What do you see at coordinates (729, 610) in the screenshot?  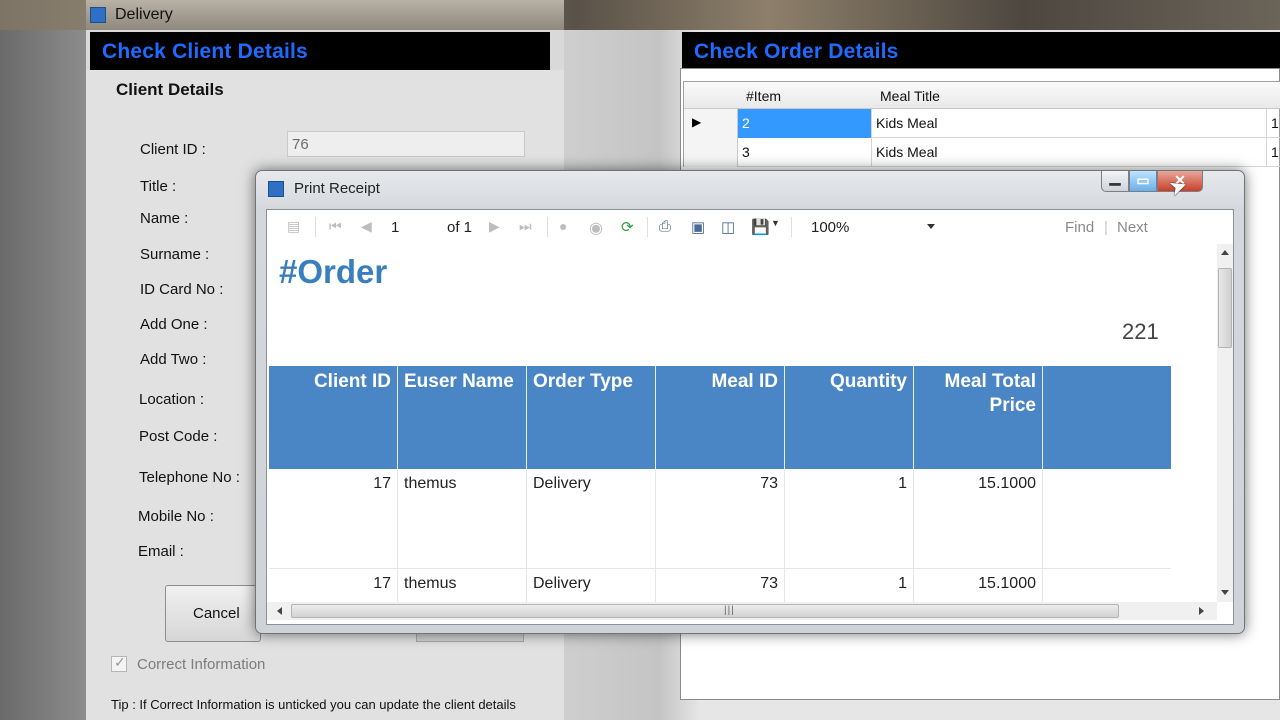 I see `scroll-grip-icon: |||` at bounding box center [729, 610].